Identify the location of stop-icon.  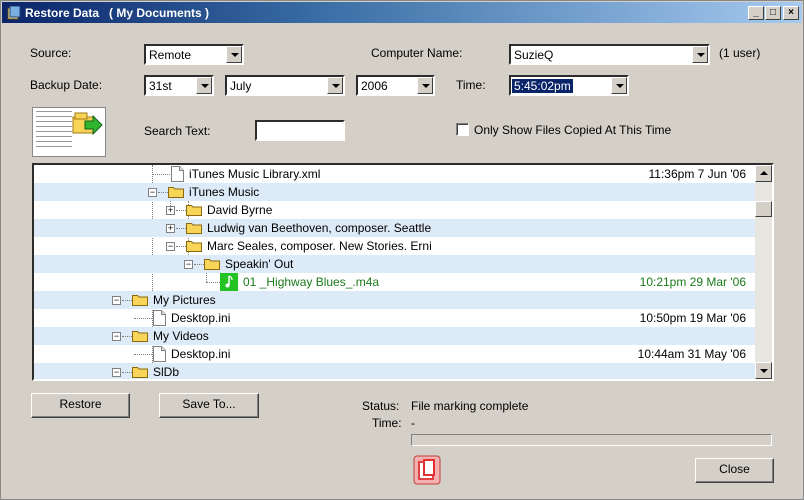
(427, 470).